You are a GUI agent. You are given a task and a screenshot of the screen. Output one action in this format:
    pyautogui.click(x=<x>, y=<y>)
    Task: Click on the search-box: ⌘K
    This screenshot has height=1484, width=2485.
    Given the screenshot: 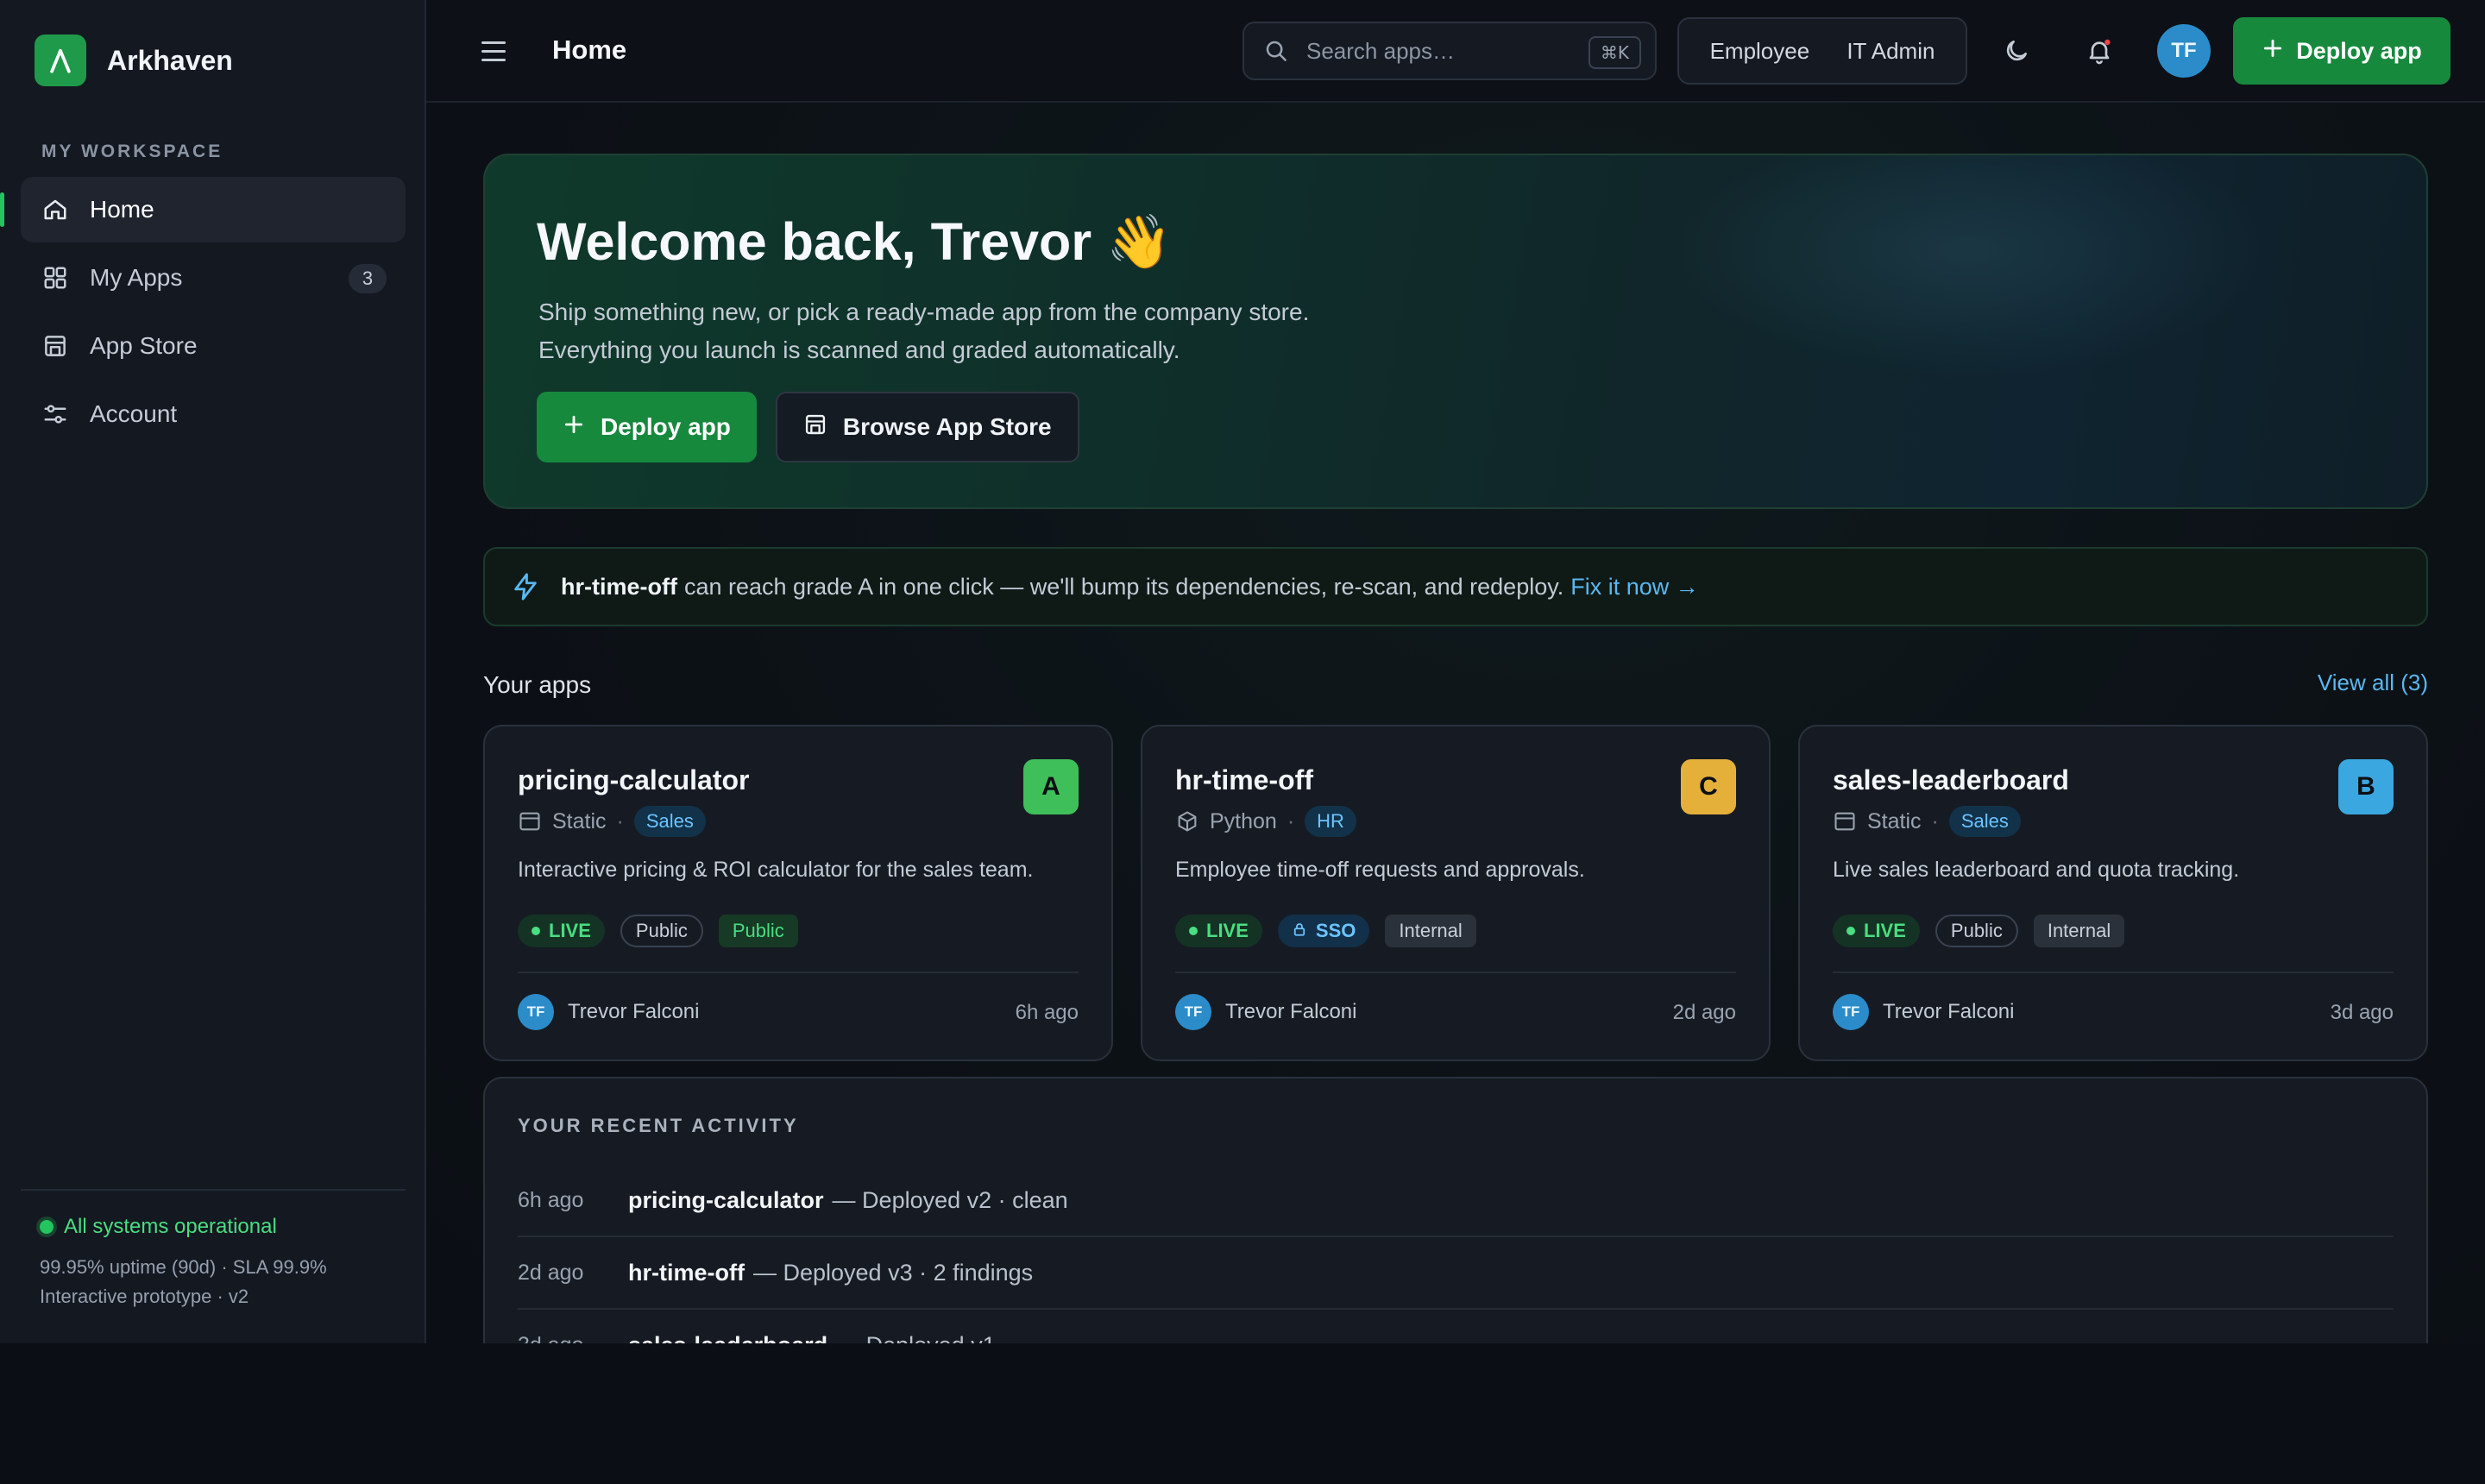 What is the action you would take?
    pyautogui.click(x=1449, y=51)
    